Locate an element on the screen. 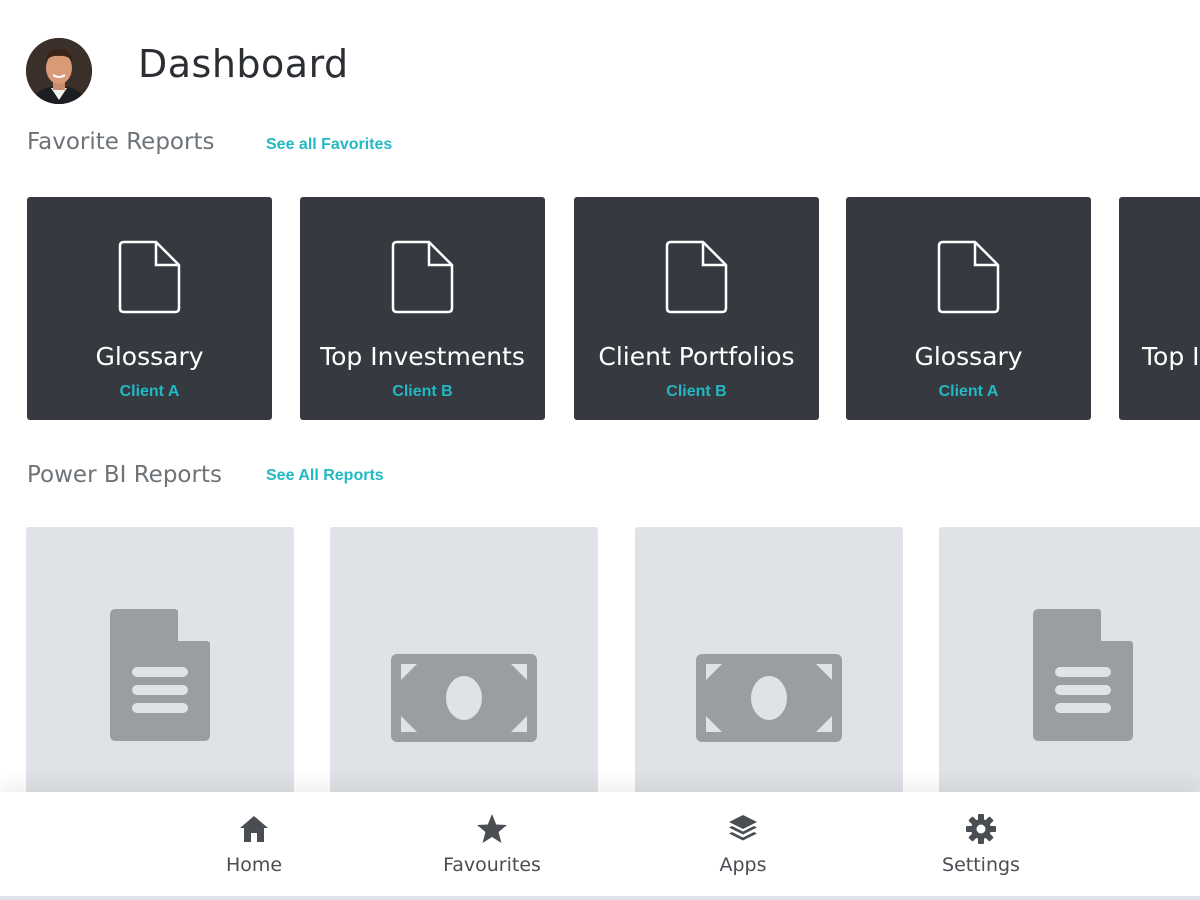 The width and height of the screenshot is (1200, 900). favorite-report-tile: Top Investments Client B is located at coordinates (422, 308).